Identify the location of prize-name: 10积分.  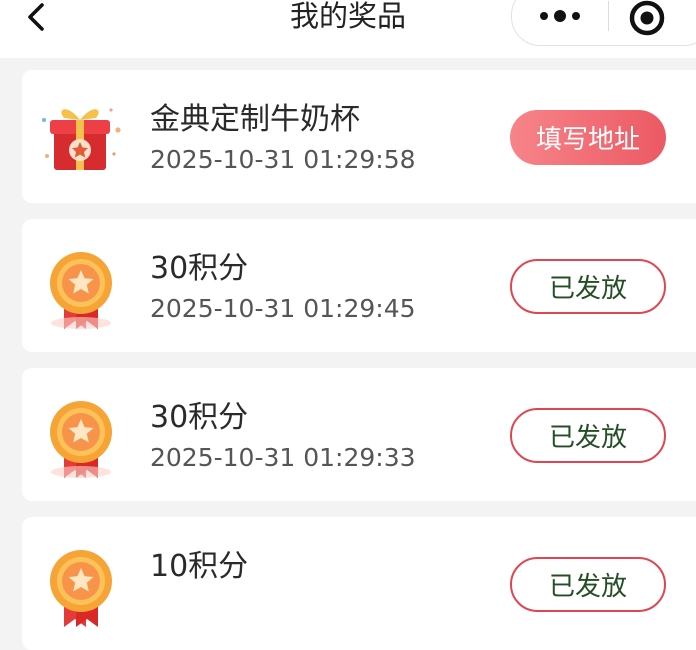
(199, 566).